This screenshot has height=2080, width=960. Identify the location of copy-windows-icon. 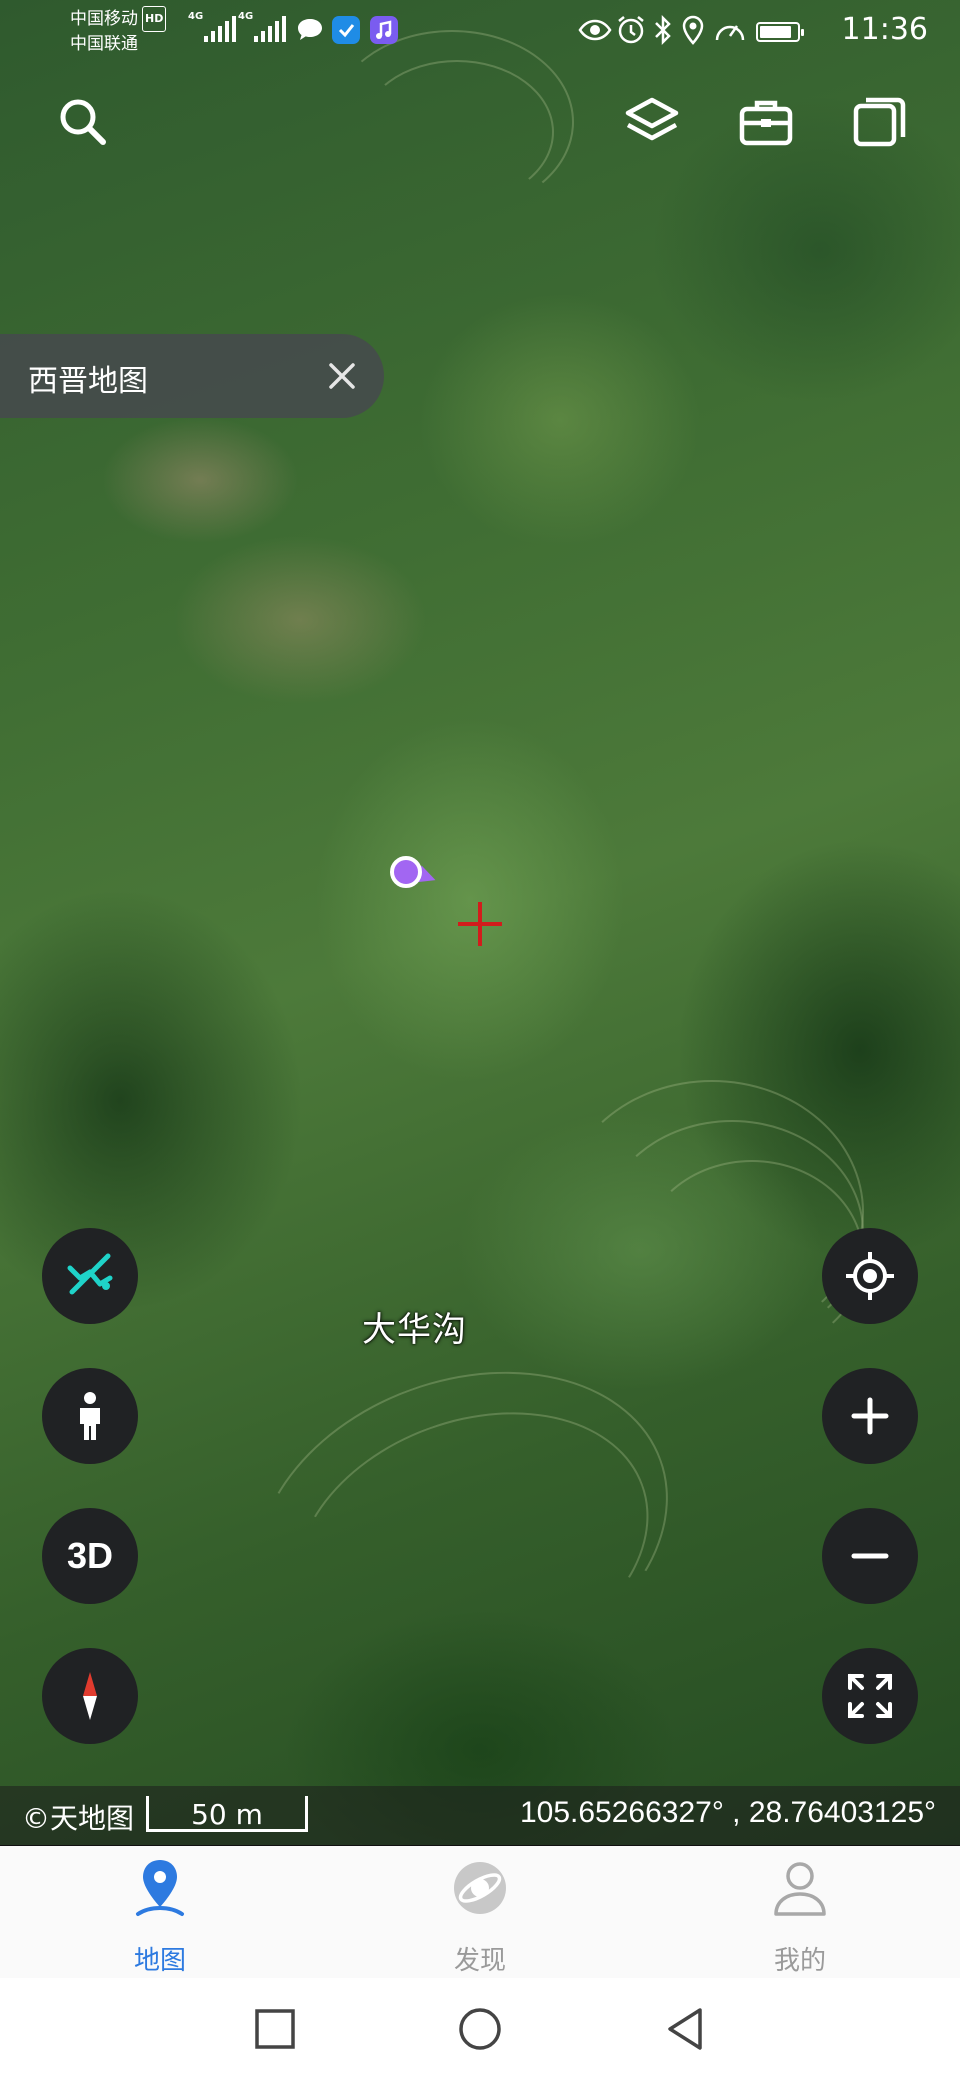
(879, 122).